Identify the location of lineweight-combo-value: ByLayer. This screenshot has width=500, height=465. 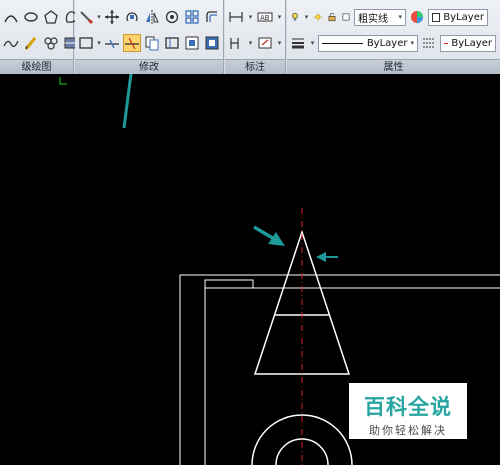
(471, 43).